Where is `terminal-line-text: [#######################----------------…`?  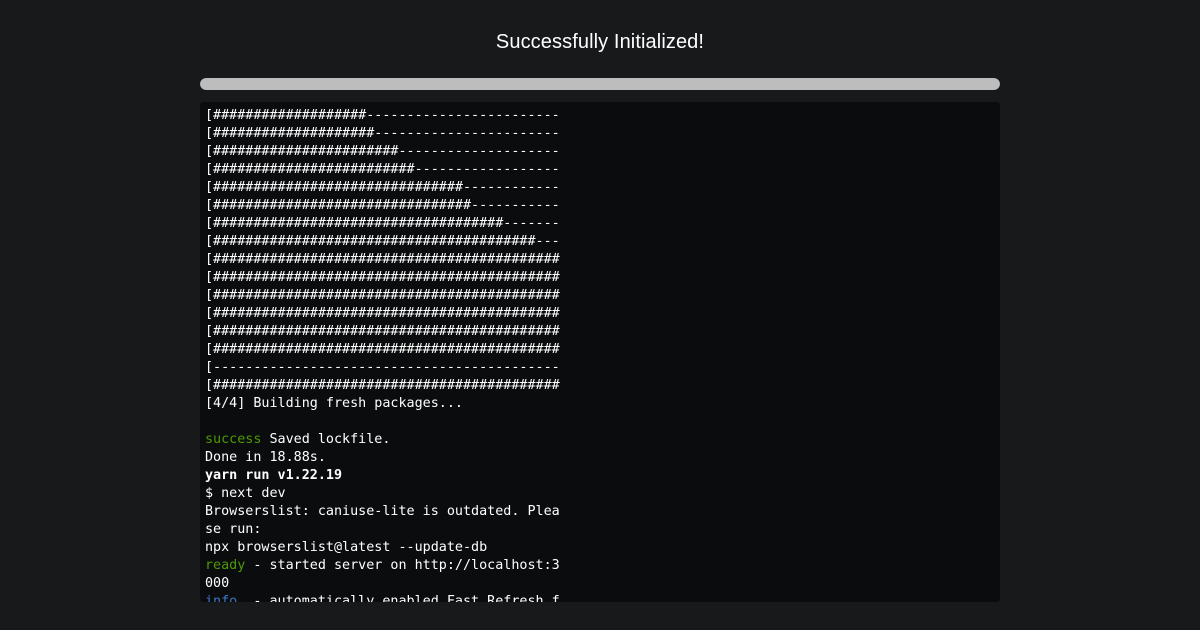
terminal-line-text: [#######################----------------… is located at coordinates (382, 151).